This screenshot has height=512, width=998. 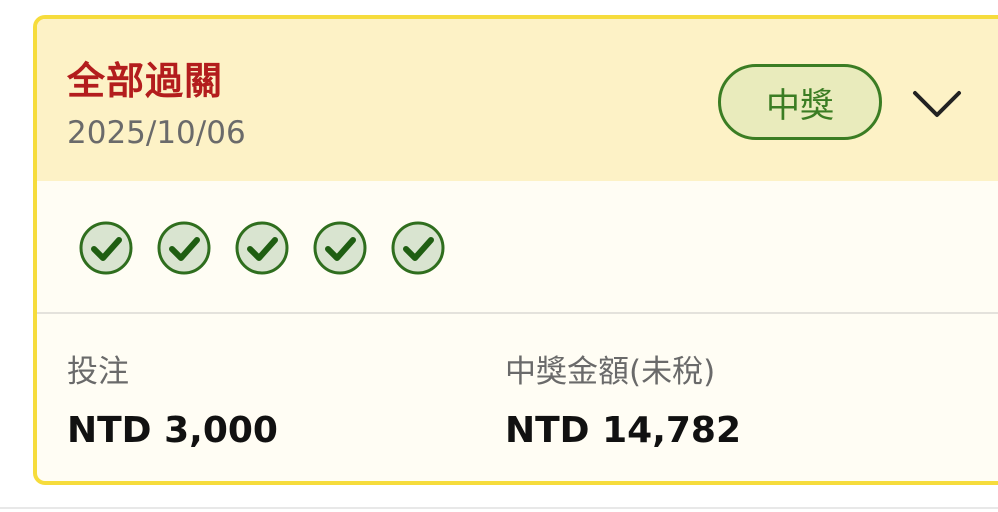 I want to click on leg-status-list, so click(x=272, y=248).